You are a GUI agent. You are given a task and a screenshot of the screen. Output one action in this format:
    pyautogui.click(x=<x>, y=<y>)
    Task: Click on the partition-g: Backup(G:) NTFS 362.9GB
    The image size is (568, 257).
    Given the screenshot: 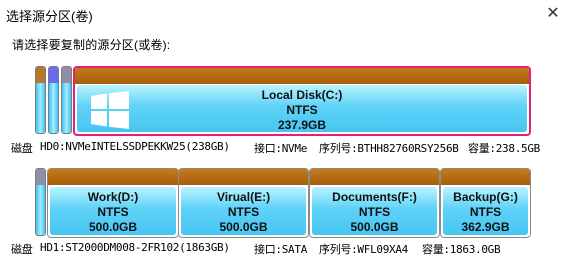 What is the action you would take?
    pyautogui.click(x=485, y=203)
    